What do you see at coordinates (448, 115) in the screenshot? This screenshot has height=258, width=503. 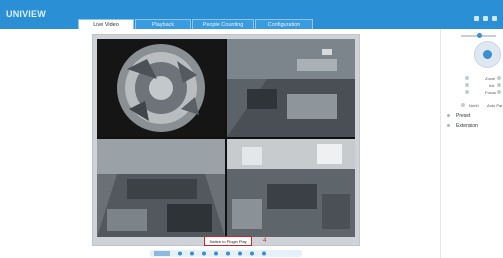 I see `preset-expand-icon` at bounding box center [448, 115].